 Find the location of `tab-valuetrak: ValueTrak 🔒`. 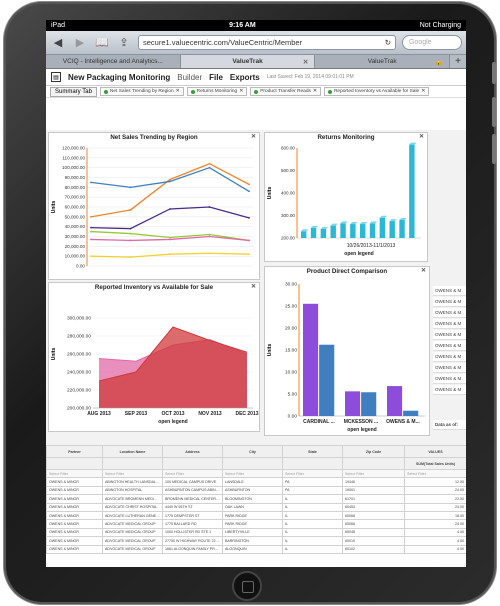

tab-valuetrak: ValueTrak 🔒 is located at coordinates (383, 61).